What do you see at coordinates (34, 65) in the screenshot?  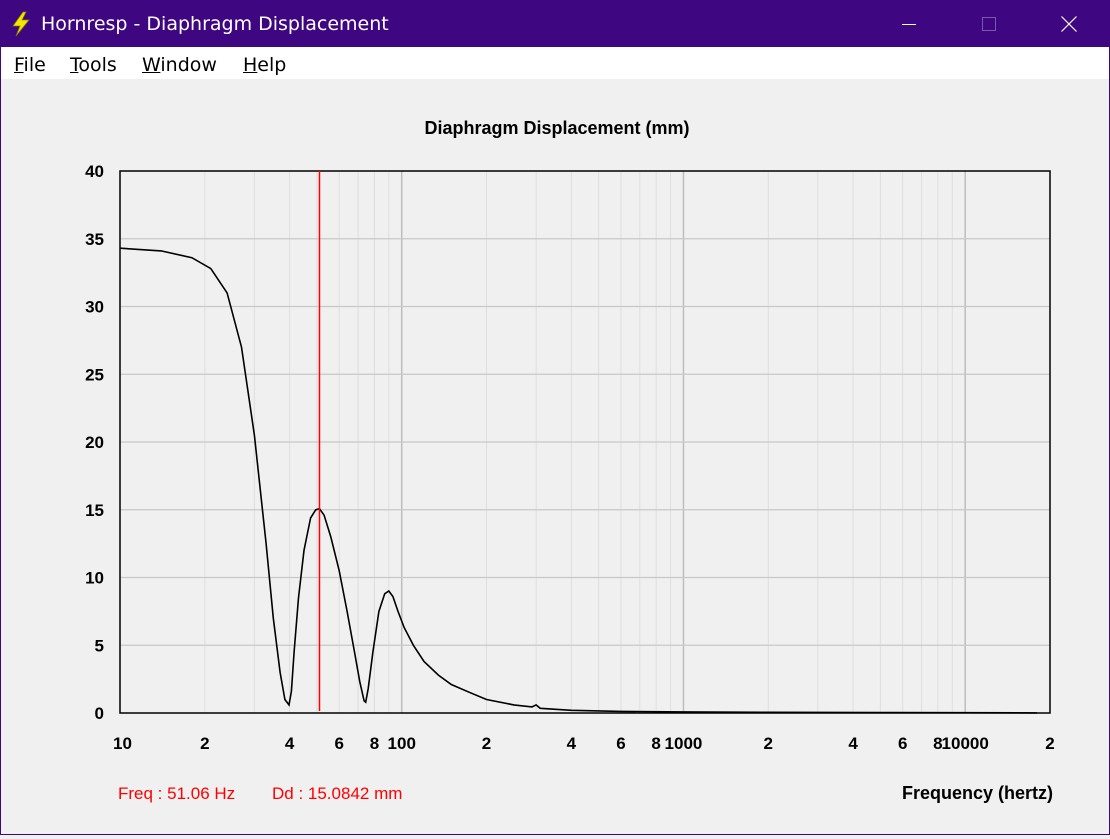 I see `menu-file-label: ile` at bounding box center [34, 65].